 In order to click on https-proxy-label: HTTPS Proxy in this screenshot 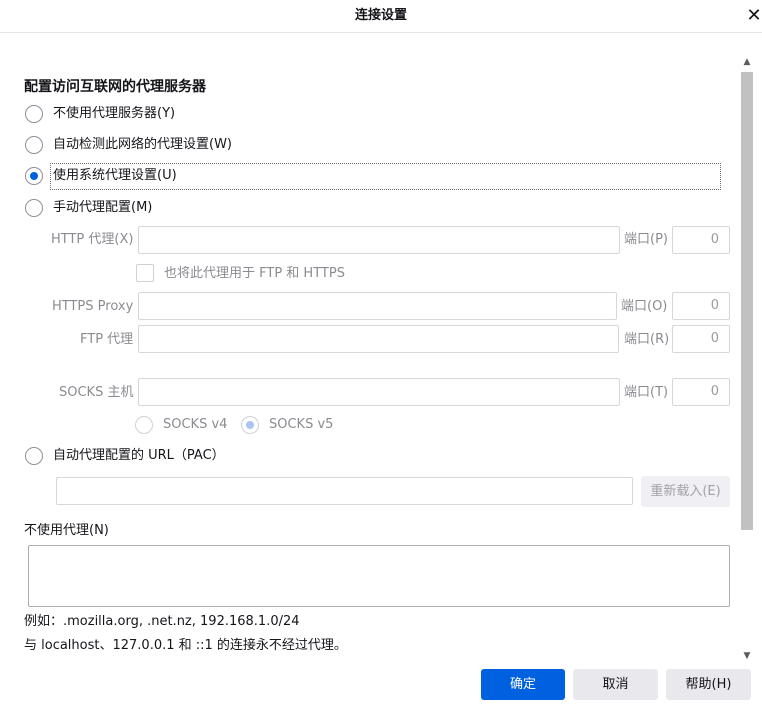, I will do `click(93, 306)`.